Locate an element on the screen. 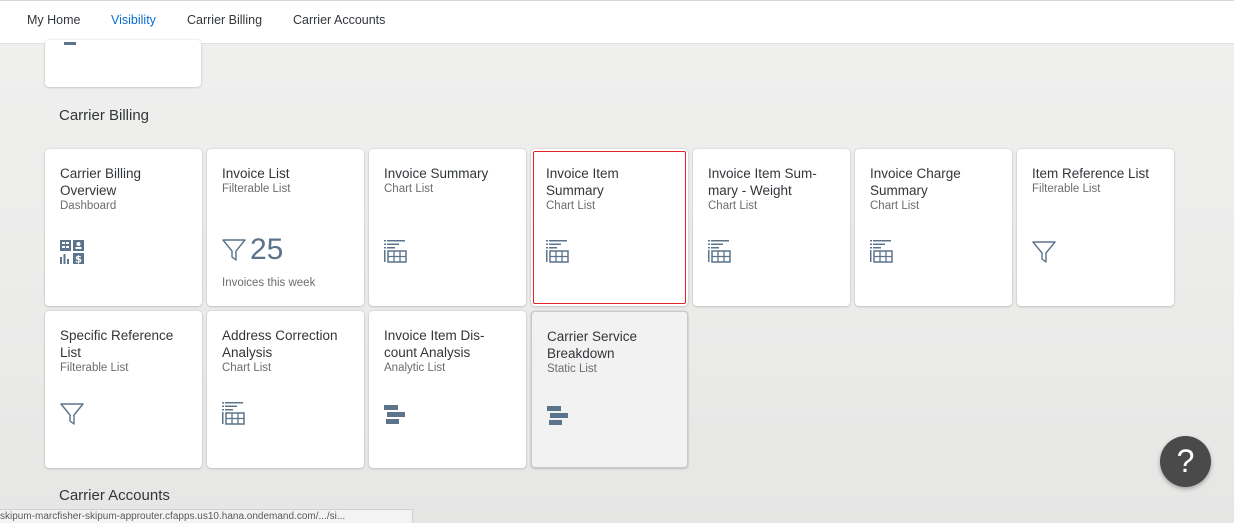  dashboard-icon: $ is located at coordinates (73, 255).